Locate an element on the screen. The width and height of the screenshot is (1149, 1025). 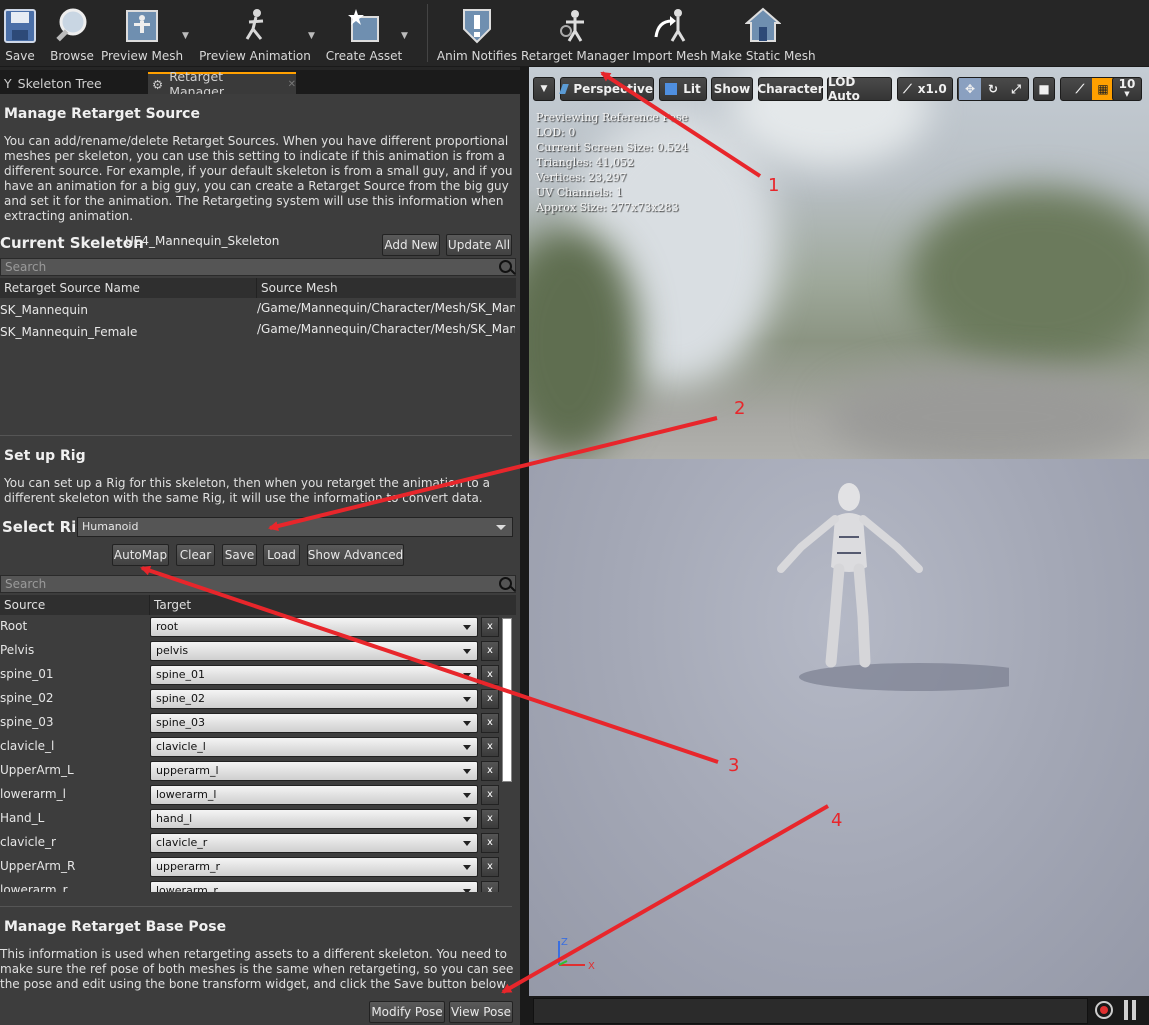
update-all-button: Update All is located at coordinates (479, 245).